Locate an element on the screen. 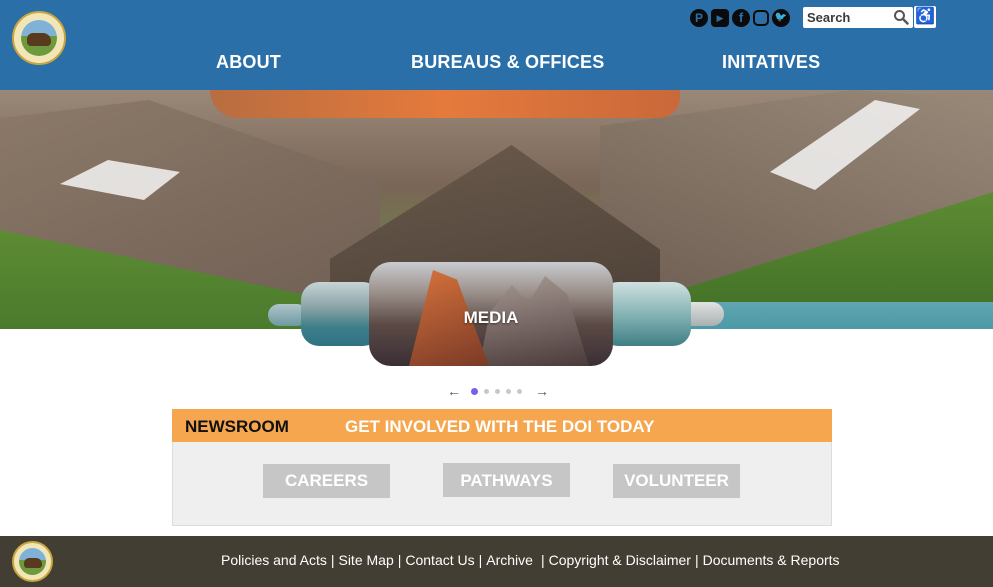 Image resolution: width=993 pixels, height=587 pixels. volunteer-button: VOLUNTEER is located at coordinates (676, 481).